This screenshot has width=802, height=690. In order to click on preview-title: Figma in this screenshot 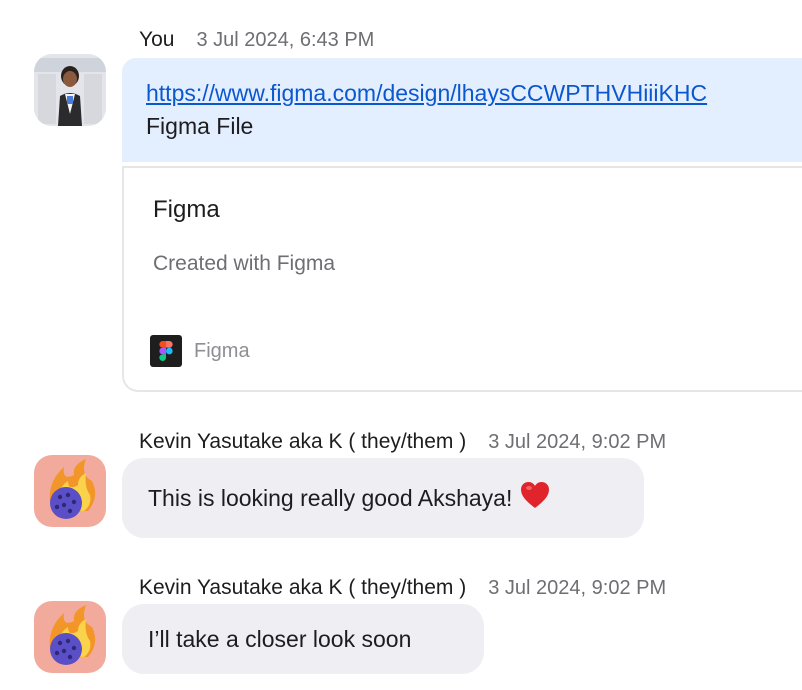, I will do `click(186, 209)`.